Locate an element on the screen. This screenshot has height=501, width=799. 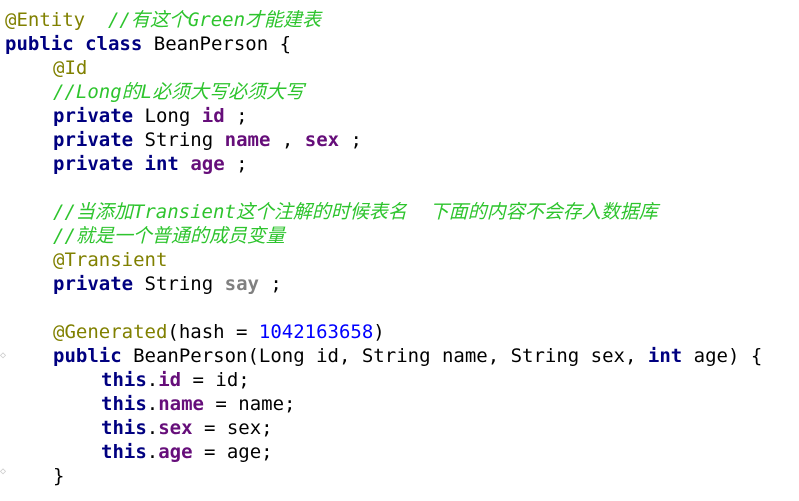
closing-brace: } is located at coordinates (59, 476).